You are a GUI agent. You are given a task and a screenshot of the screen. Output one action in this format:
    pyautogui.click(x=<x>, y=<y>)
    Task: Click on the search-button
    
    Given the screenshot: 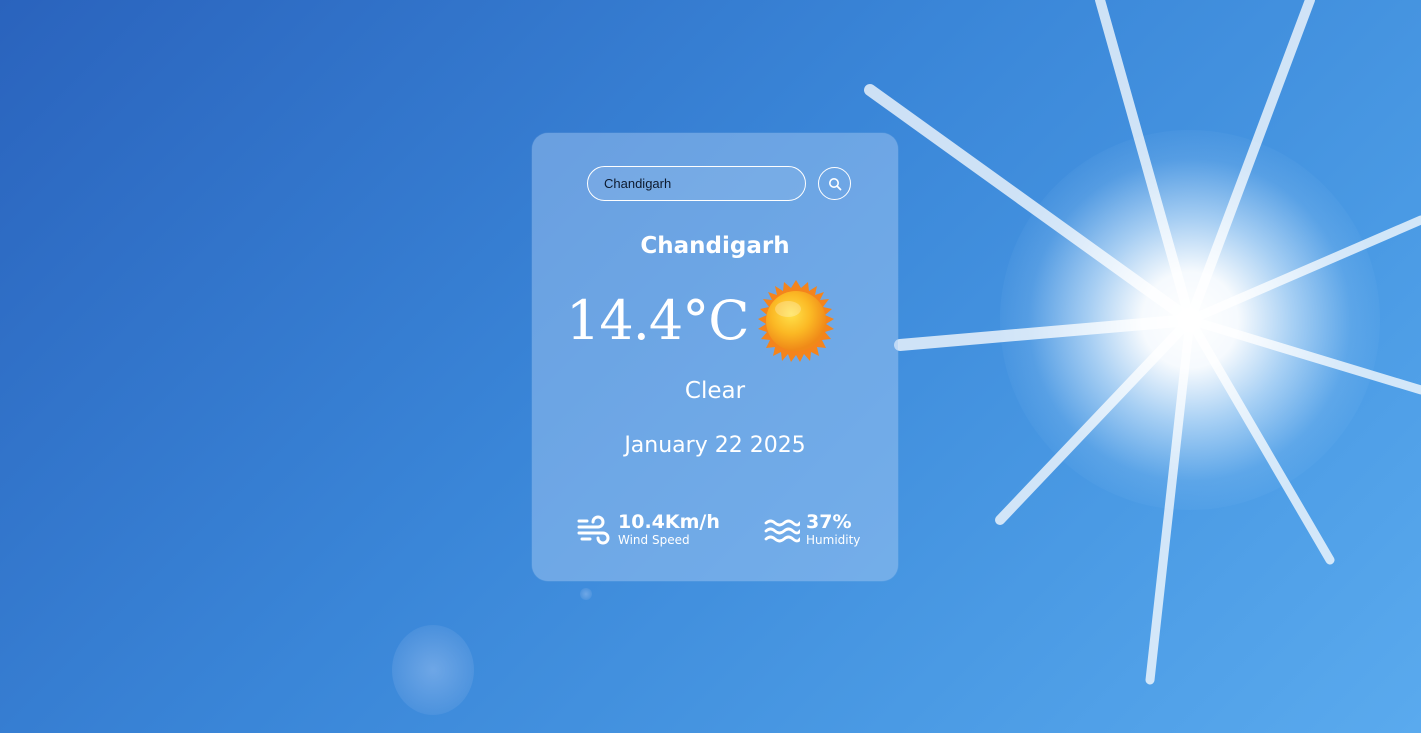 What is the action you would take?
    pyautogui.click(x=834, y=183)
    